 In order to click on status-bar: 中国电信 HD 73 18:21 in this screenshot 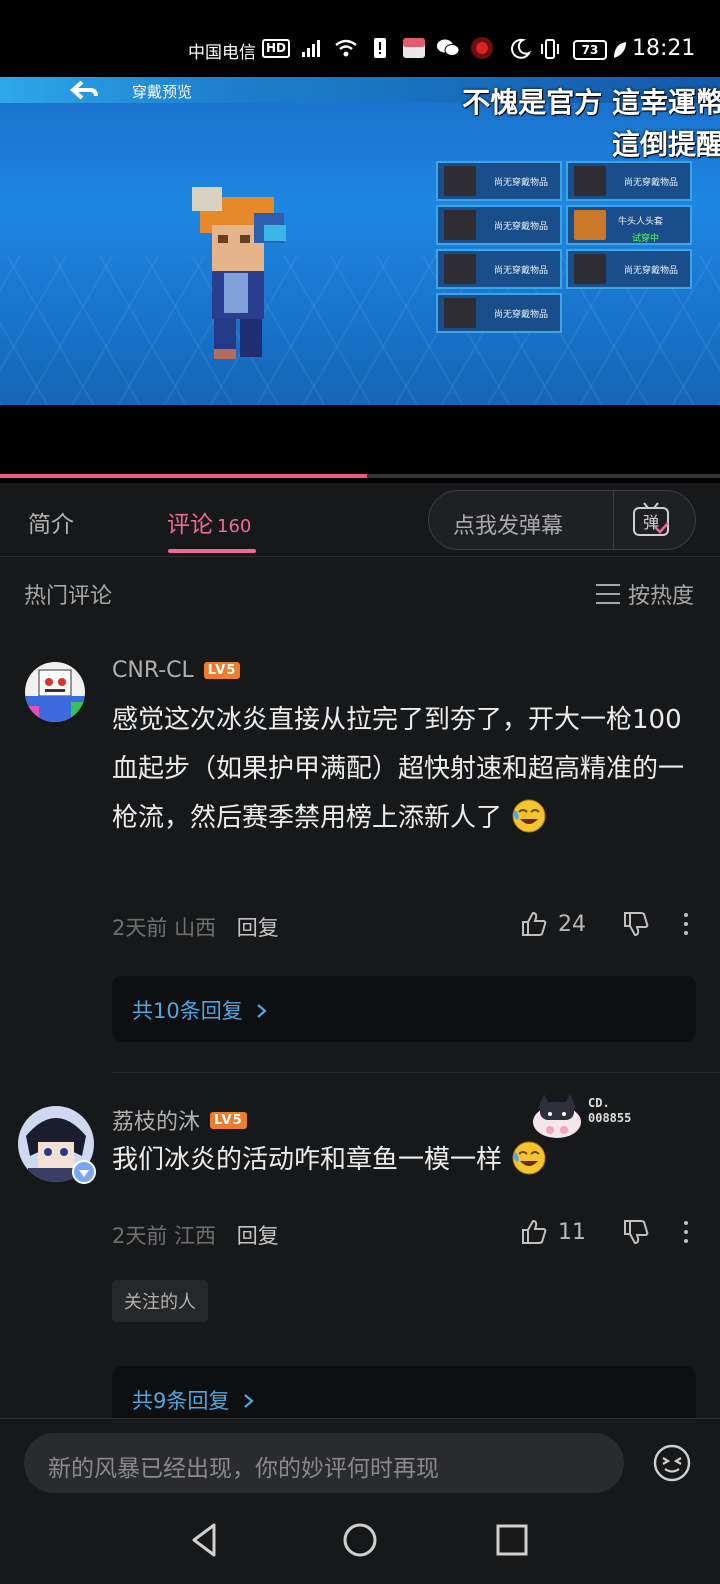, I will do `click(360, 38)`.